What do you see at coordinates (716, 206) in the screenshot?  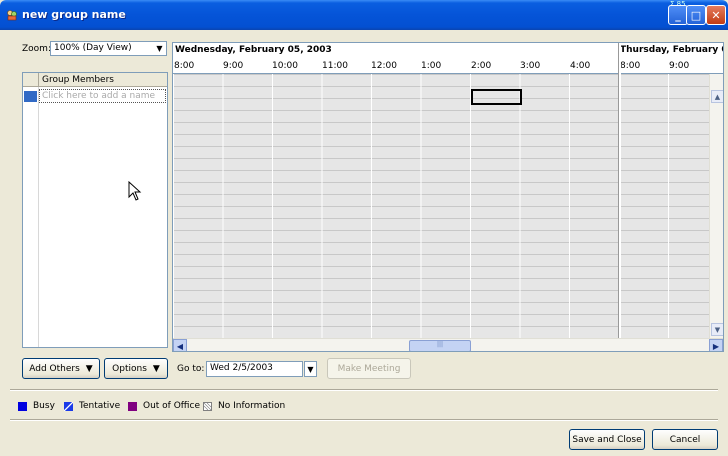 I see `vertical-scrollbar: ▲ ▼` at bounding box center [716, 206].